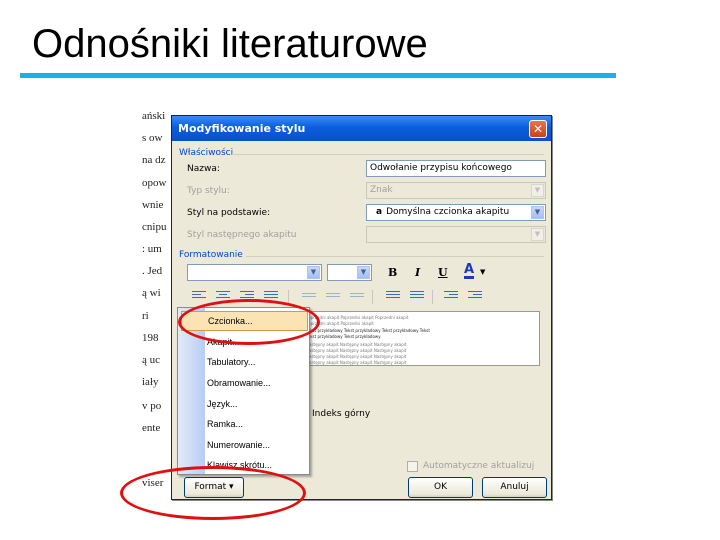  I want to click on space-after-icon, so click(417, 296).